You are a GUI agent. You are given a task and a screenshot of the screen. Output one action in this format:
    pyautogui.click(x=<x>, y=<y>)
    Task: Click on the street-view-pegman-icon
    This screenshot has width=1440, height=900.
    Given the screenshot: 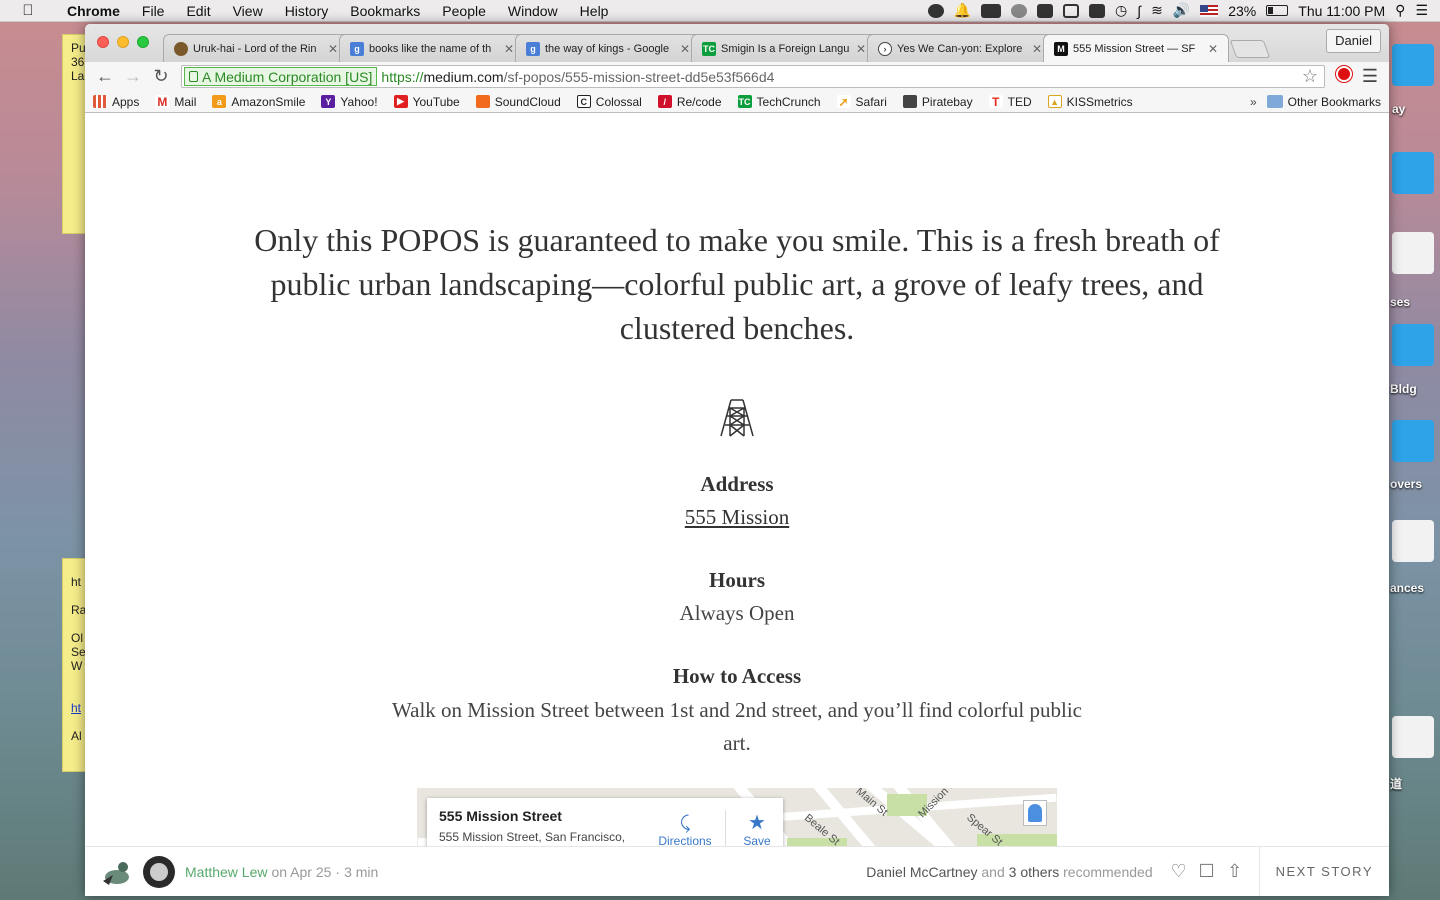 What is the action you would take?
    pyautogui.click(x=1035, y=813)
    